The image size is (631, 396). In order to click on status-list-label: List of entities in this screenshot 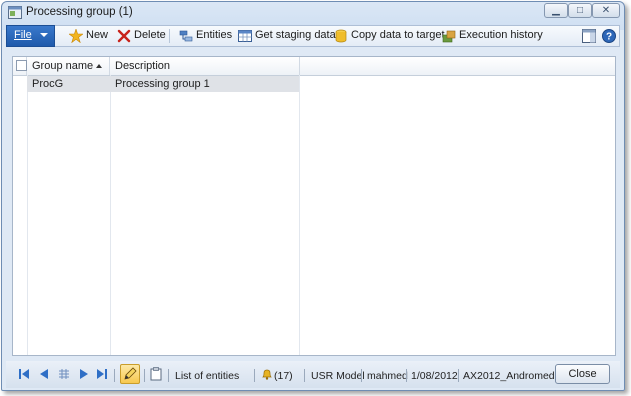, I will do `click(207, 376)`.